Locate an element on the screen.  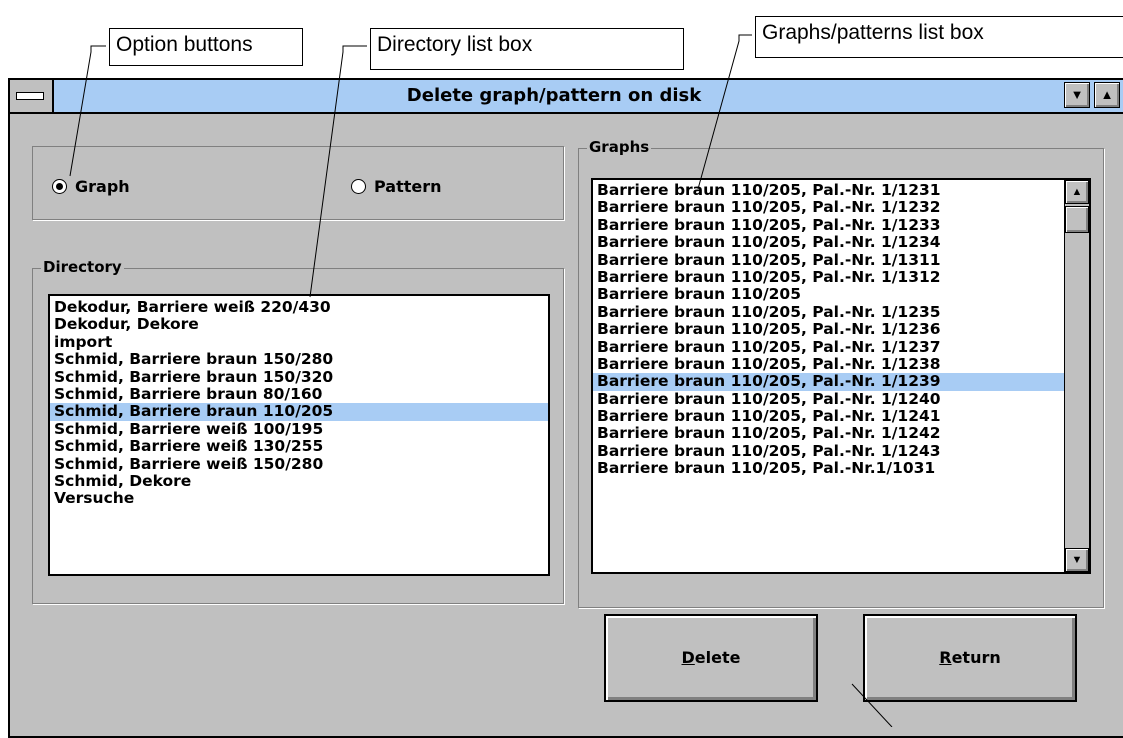
up-arrow-icon: ▲ is located at coordinates (1077, 192).